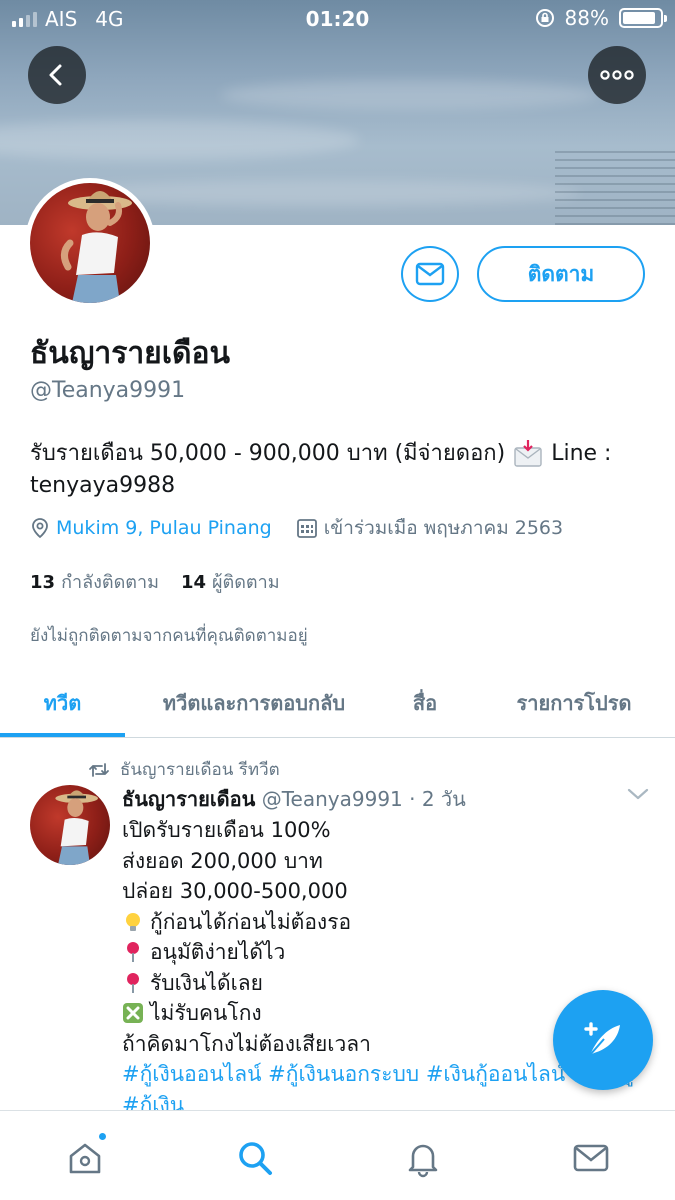 This screenshot has width=675, height=1200. What do you see at coordinates (43, 582) in the screenshot?
I see `following-count: 13` at bounding box center [43, 582].